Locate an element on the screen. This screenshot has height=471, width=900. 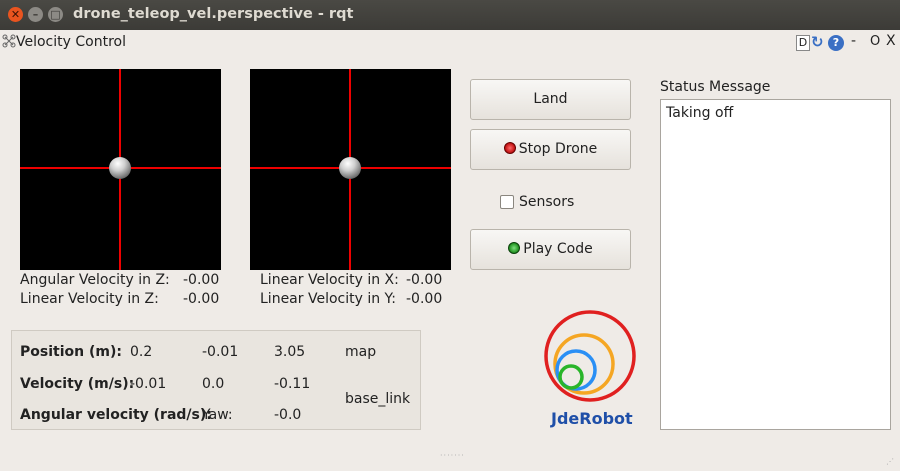
velocity-label: Velocity (m/s): is located at coordinates (77, 384).